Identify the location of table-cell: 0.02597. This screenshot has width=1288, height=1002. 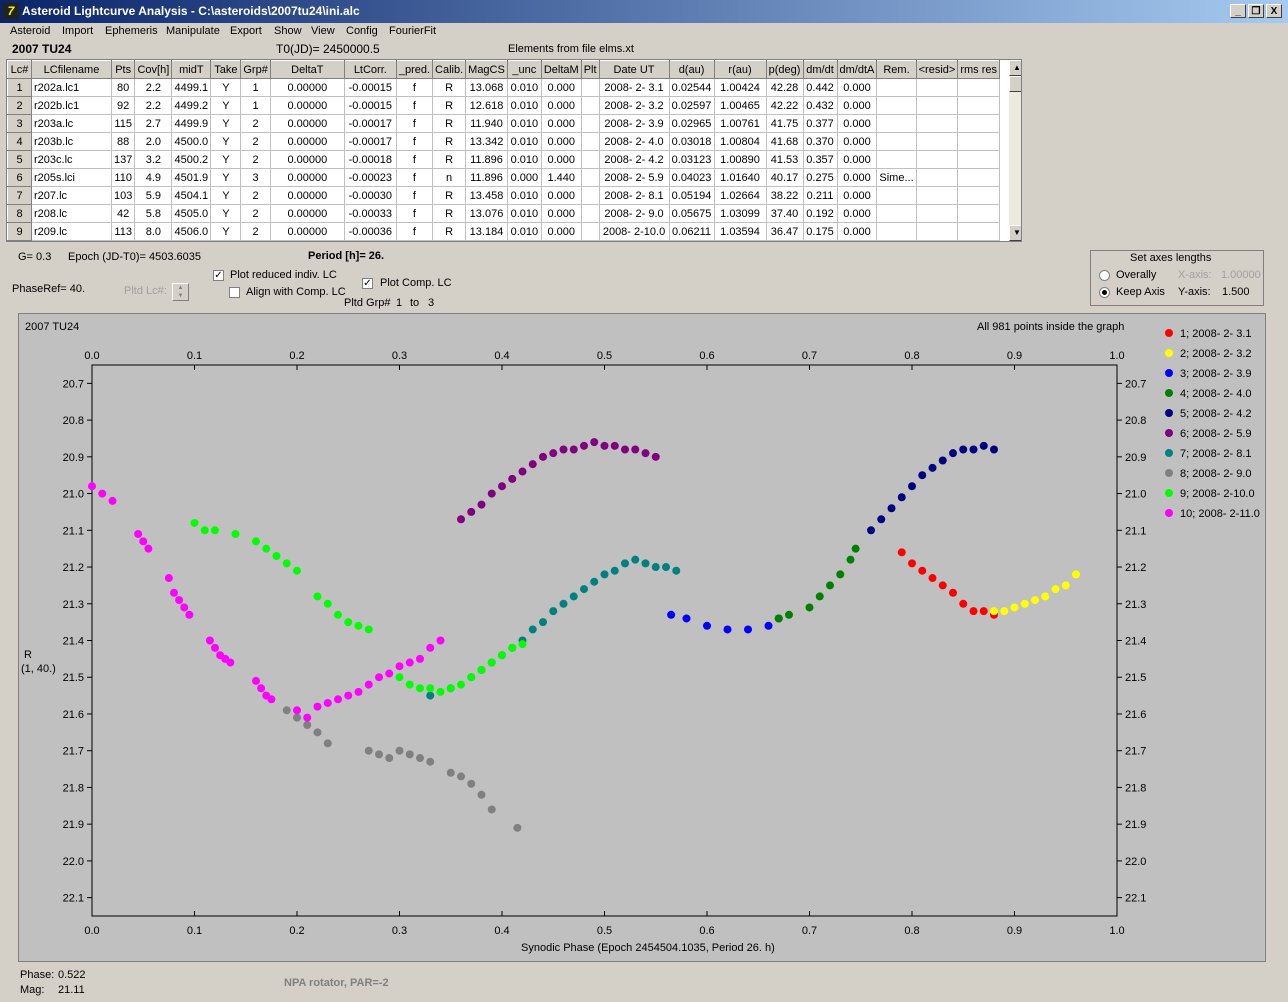
(691, 105).